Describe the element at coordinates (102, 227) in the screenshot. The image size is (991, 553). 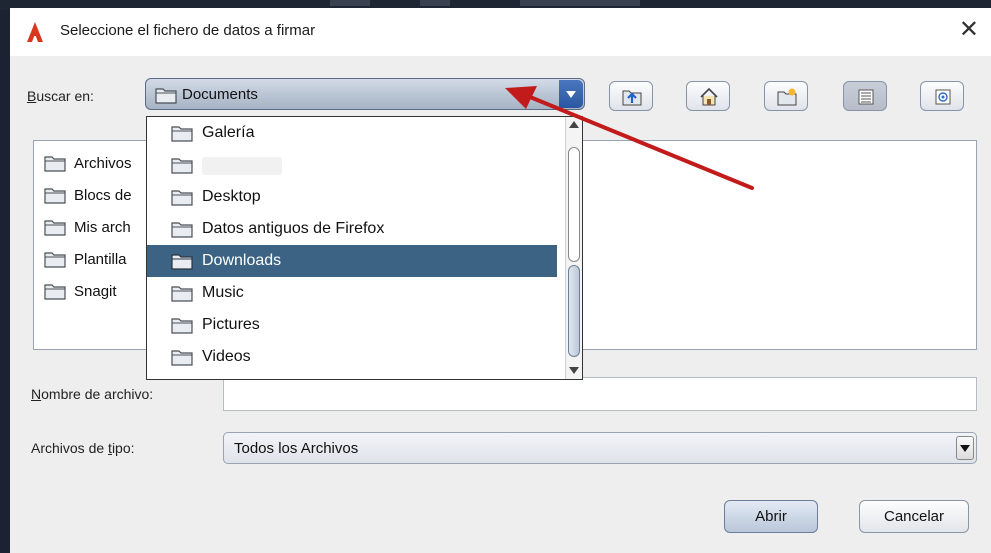
I see `list-item-label: Mis arch` at that location.